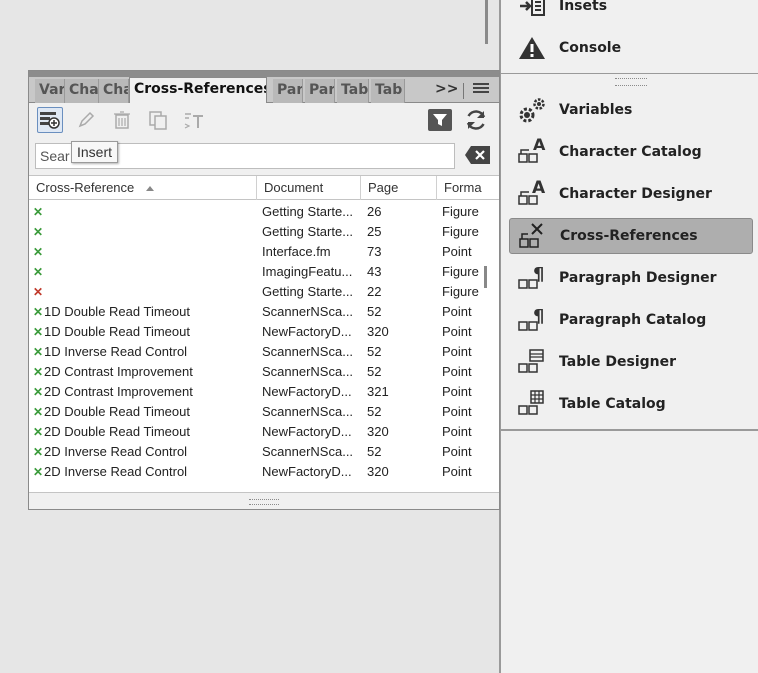  Describe the element at coordinates (631, 82) in the screenshot. I see `dock-splitter-grip` at that location.